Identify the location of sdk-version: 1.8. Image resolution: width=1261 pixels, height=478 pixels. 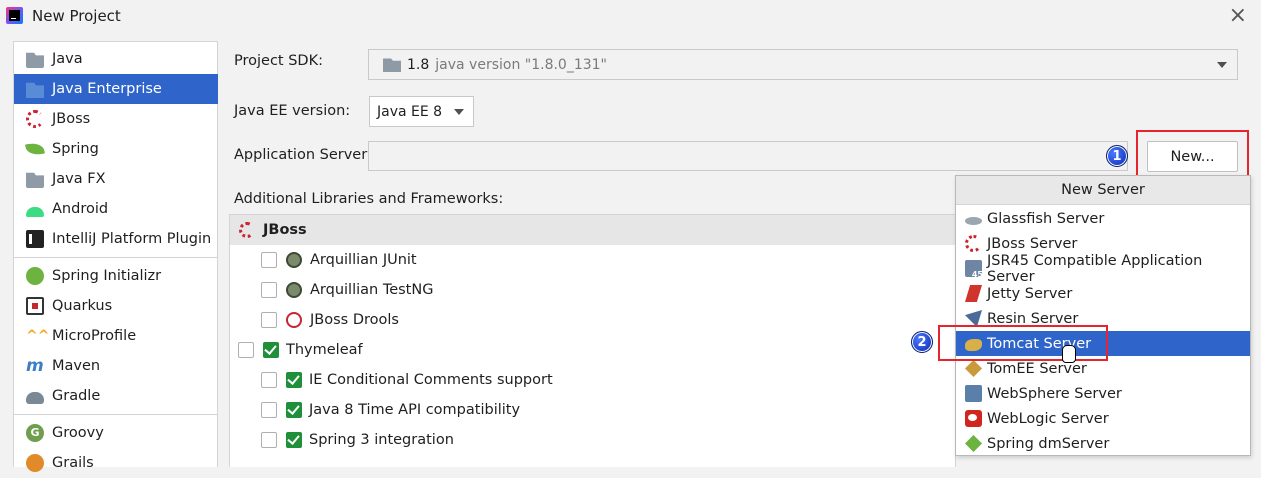
(418, 64).